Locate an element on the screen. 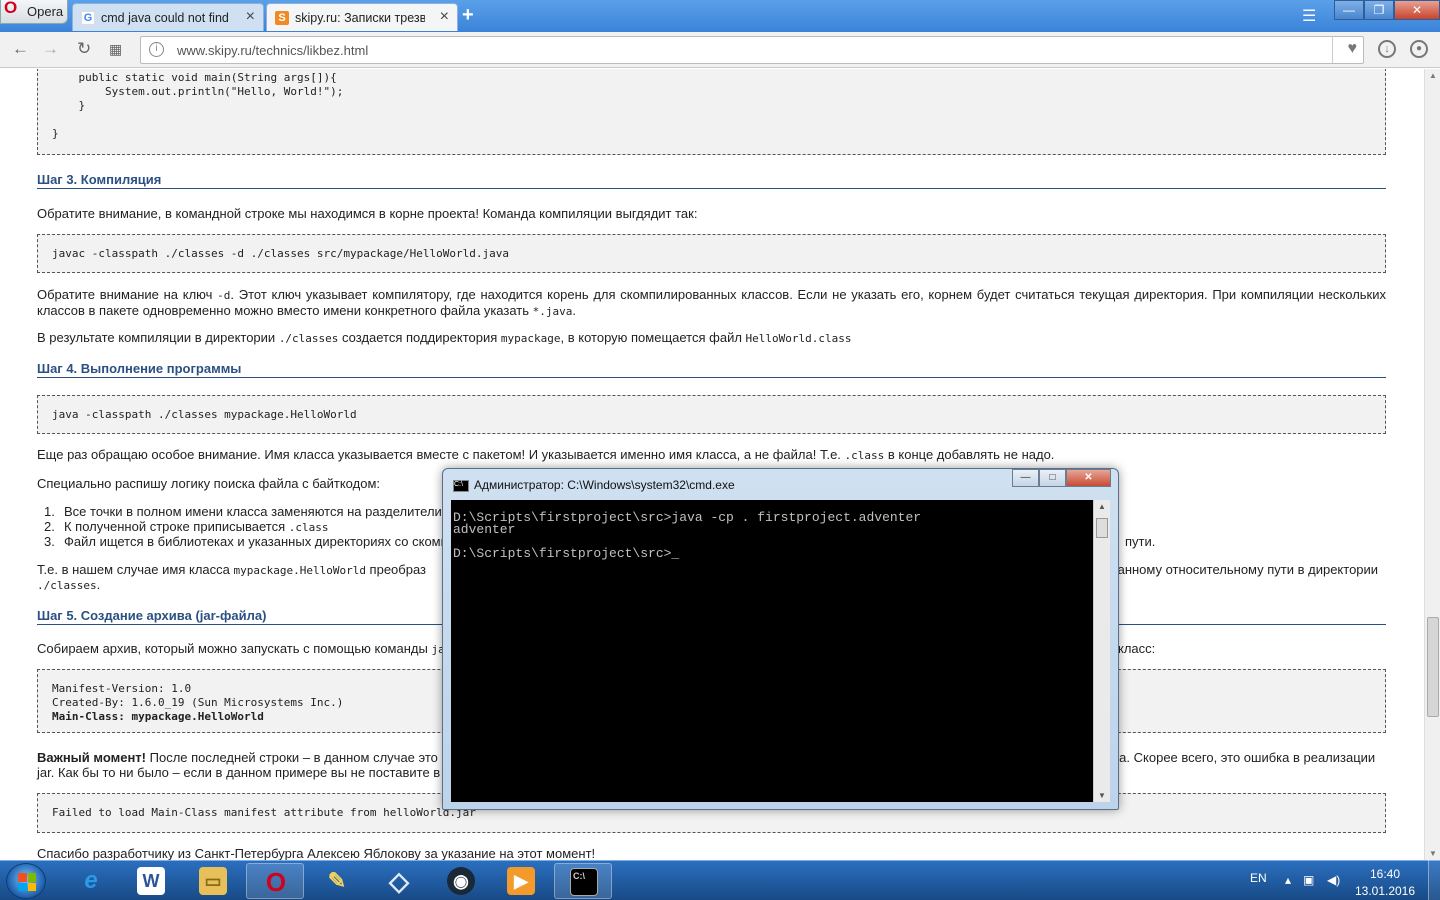 The height and width of the screenshot is (900, 1440). list-number: 3. is located at coordinates (49, 541).